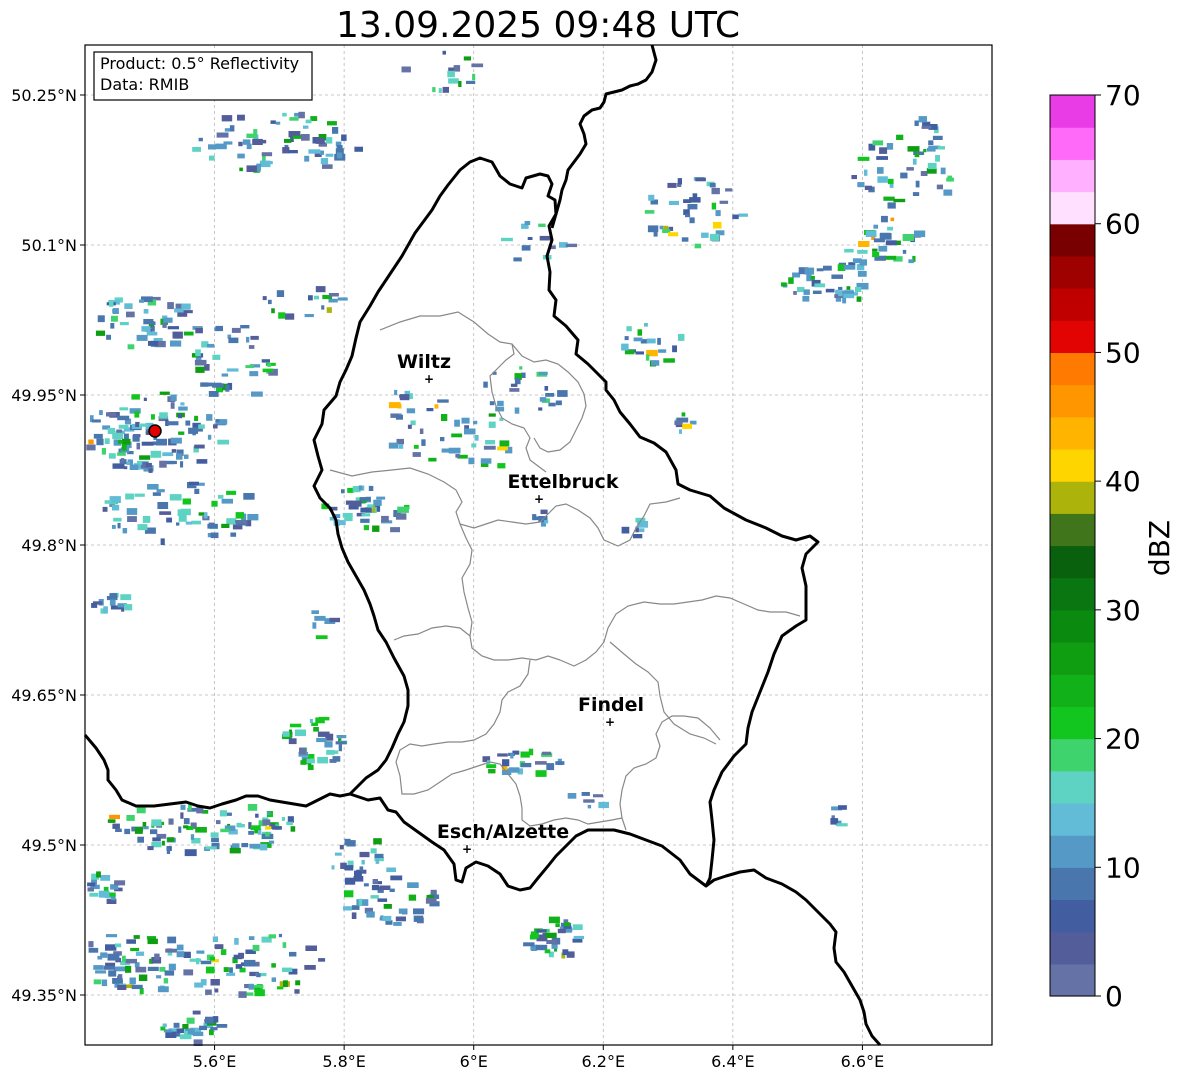 This screenshot has width=1184, height=1081. I want to click on city-label: Ettelbruck, so click(563, 482).